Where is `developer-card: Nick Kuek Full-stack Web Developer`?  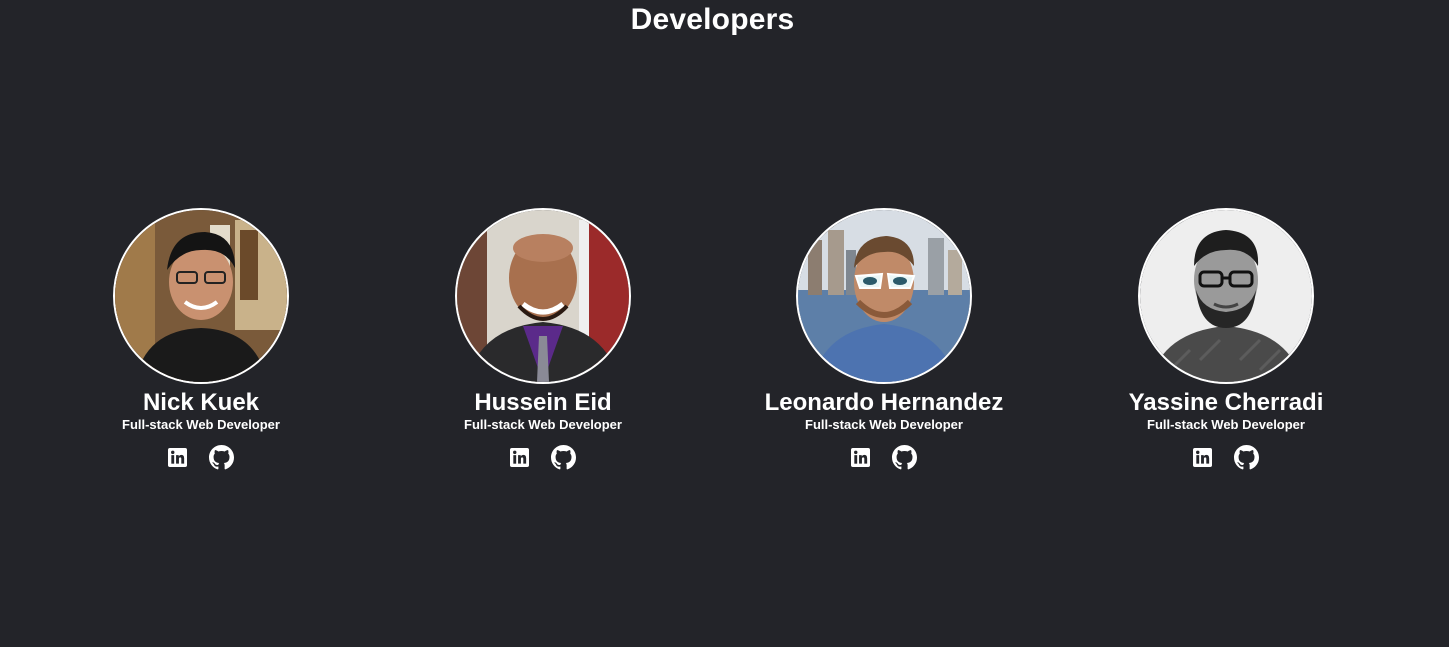
developer-card: Nick Kuek Full-stack Web Developer is located at coordinates (201, 339).